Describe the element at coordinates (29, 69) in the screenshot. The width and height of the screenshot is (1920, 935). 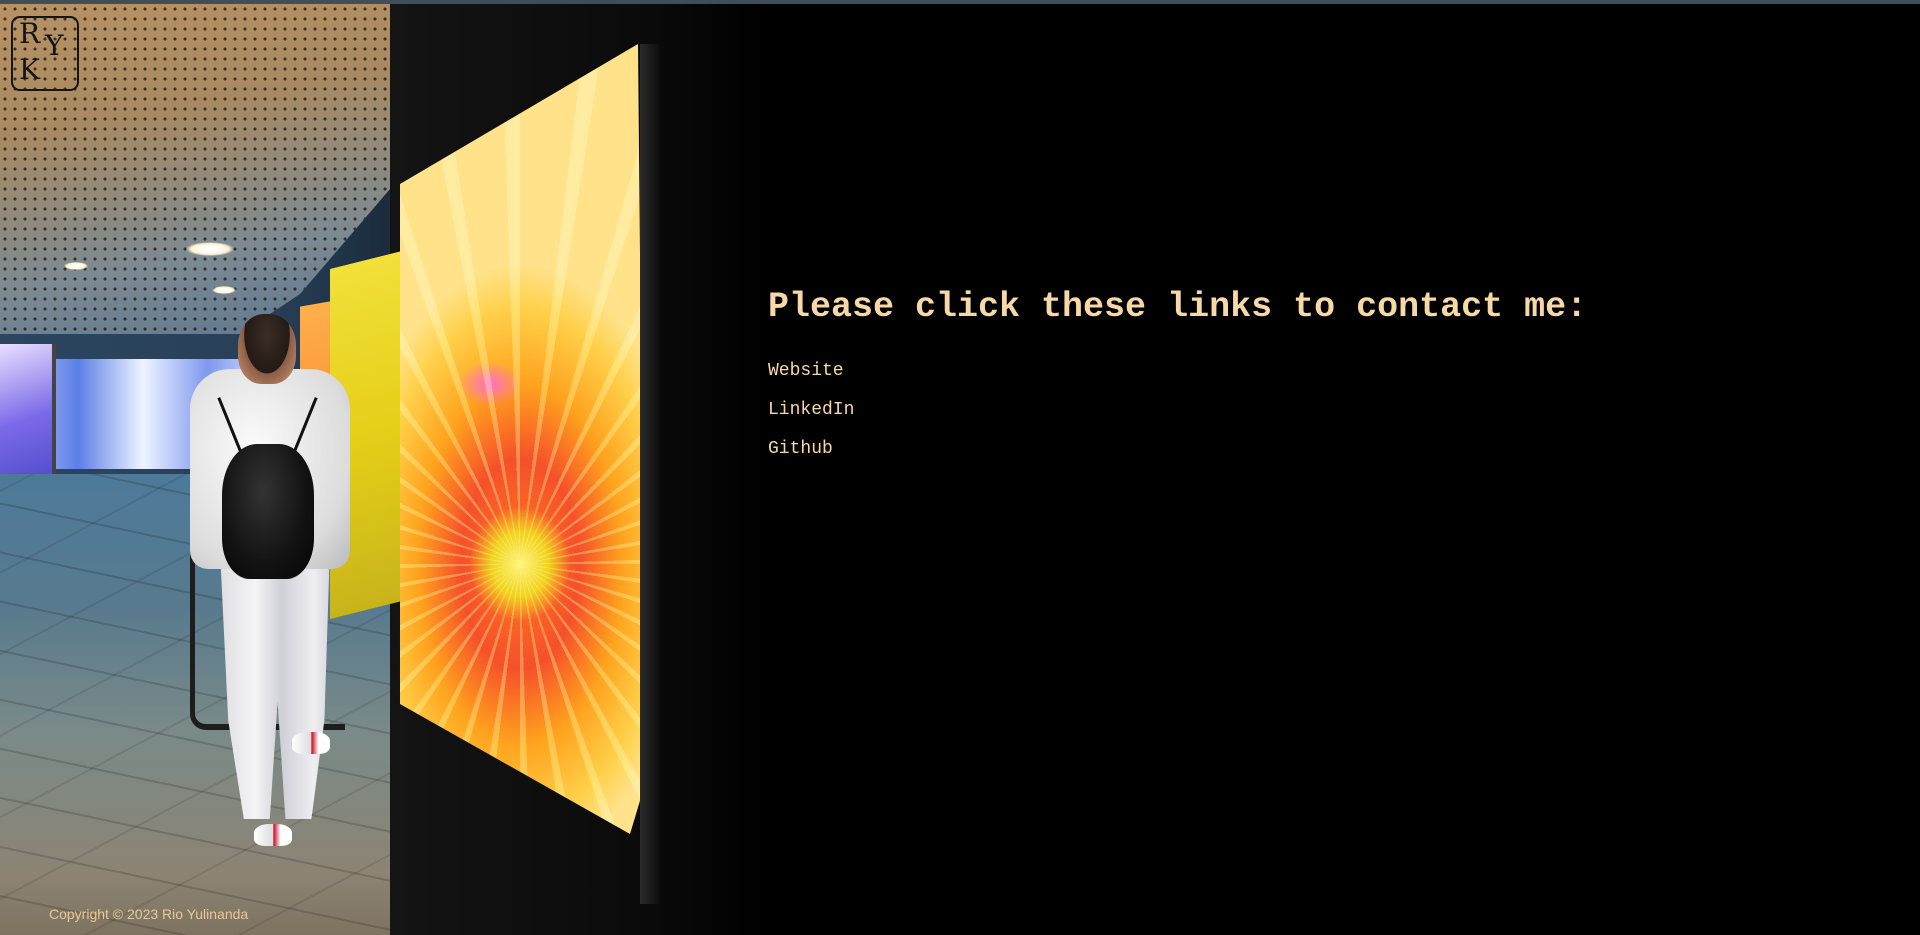
I see `logo-letter: K` at that location.